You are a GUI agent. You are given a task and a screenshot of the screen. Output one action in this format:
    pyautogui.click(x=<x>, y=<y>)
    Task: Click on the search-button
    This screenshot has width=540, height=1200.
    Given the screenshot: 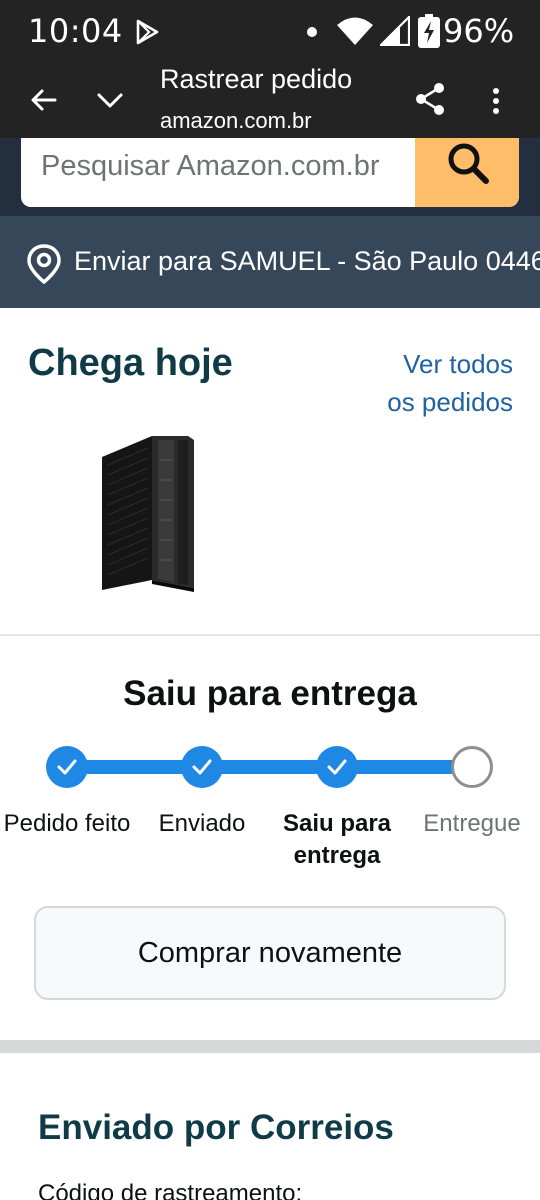 What is the action you would take?
    pyautogui.click(x=467, y=172)
    